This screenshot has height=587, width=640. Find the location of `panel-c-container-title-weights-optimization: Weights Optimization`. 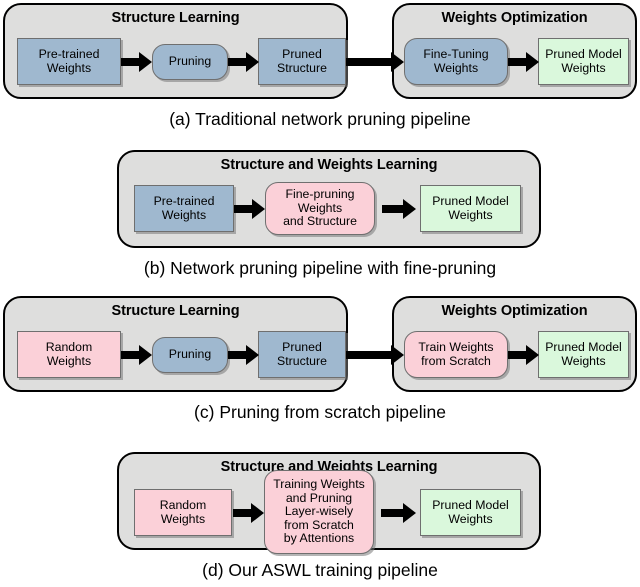

panel-c-container-title-weights-optimization: Weights Optimization is located at coordinates (514, 311).